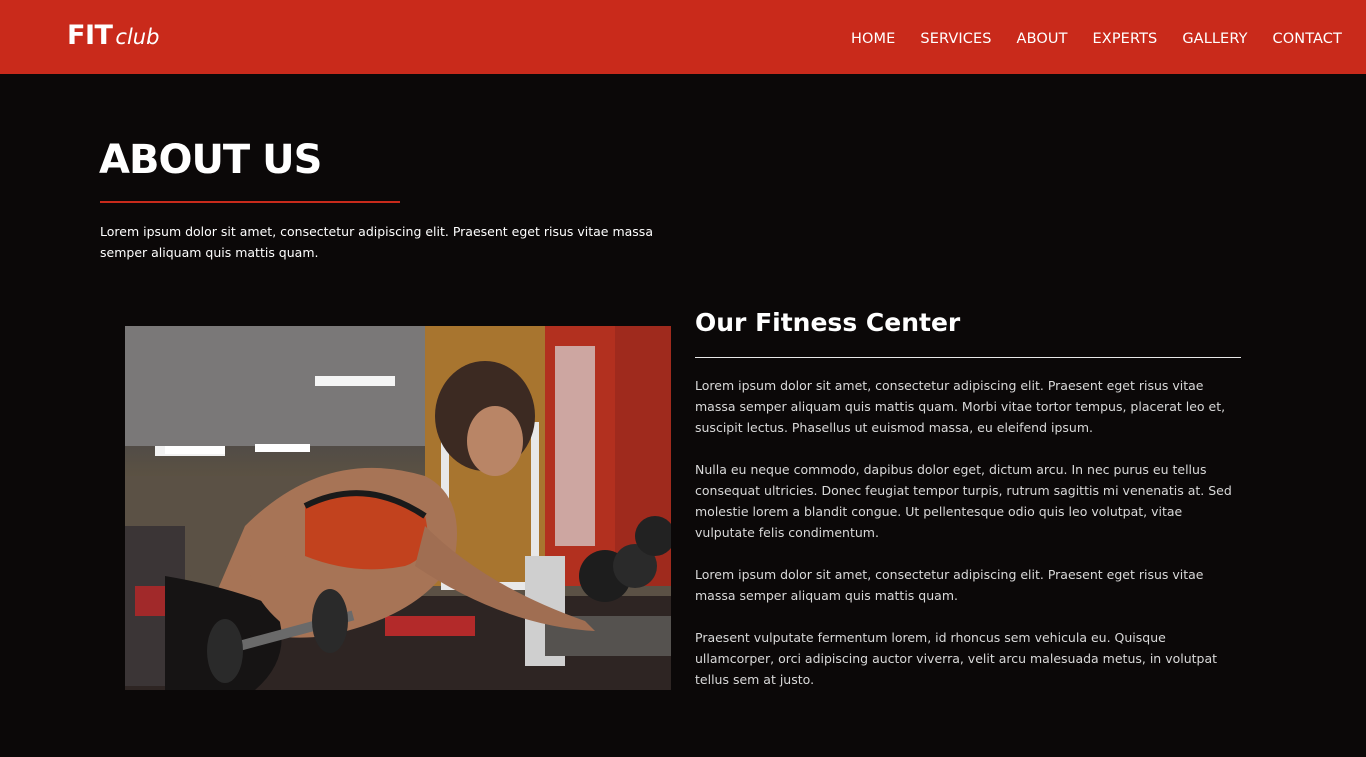  I want to click on nav-link-contact: CONTACT, so click(1307, 39).